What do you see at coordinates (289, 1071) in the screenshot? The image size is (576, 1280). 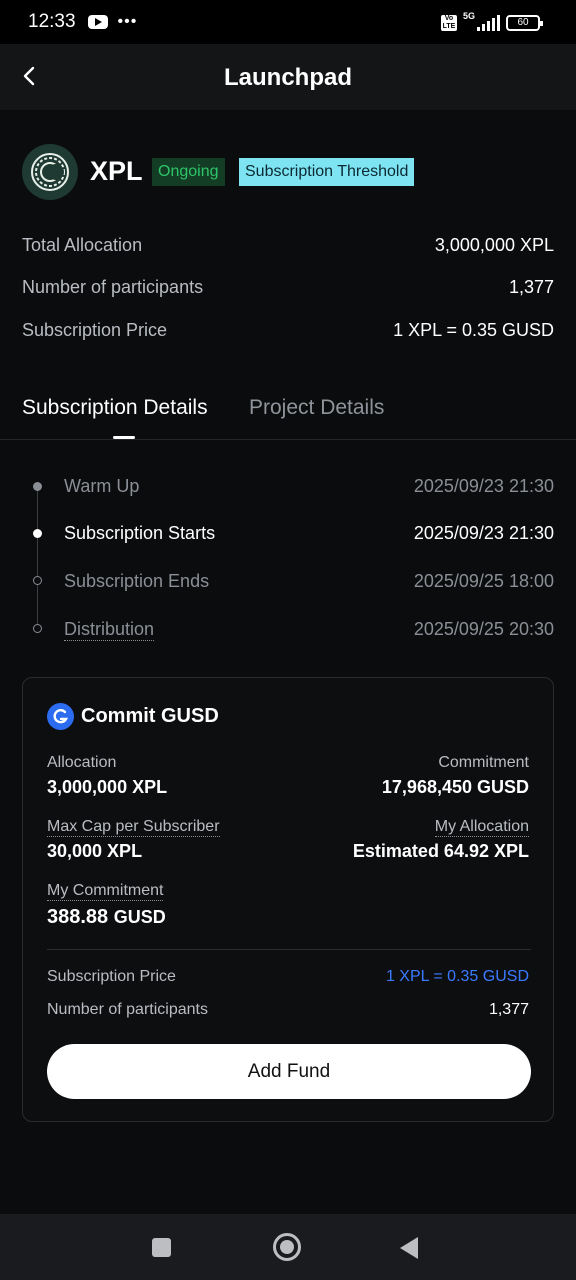 I see `add-fund-button: Add Fund` at bounding box center [289, 1071].